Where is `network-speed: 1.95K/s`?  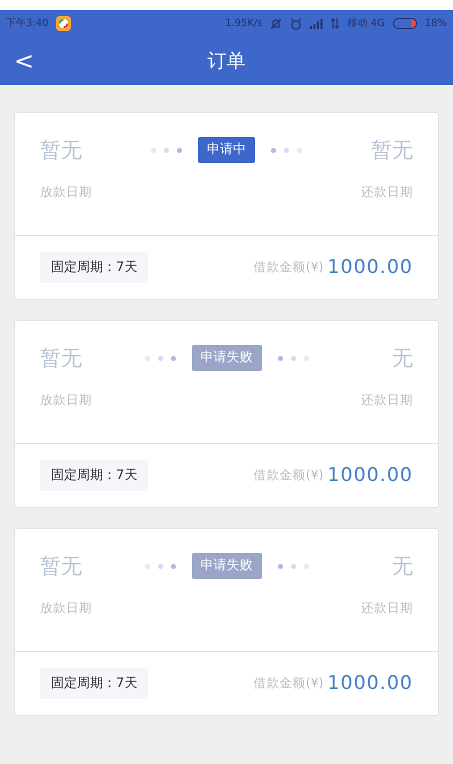 network-speed: 1.95K/s is located at coordinates (243, 24).